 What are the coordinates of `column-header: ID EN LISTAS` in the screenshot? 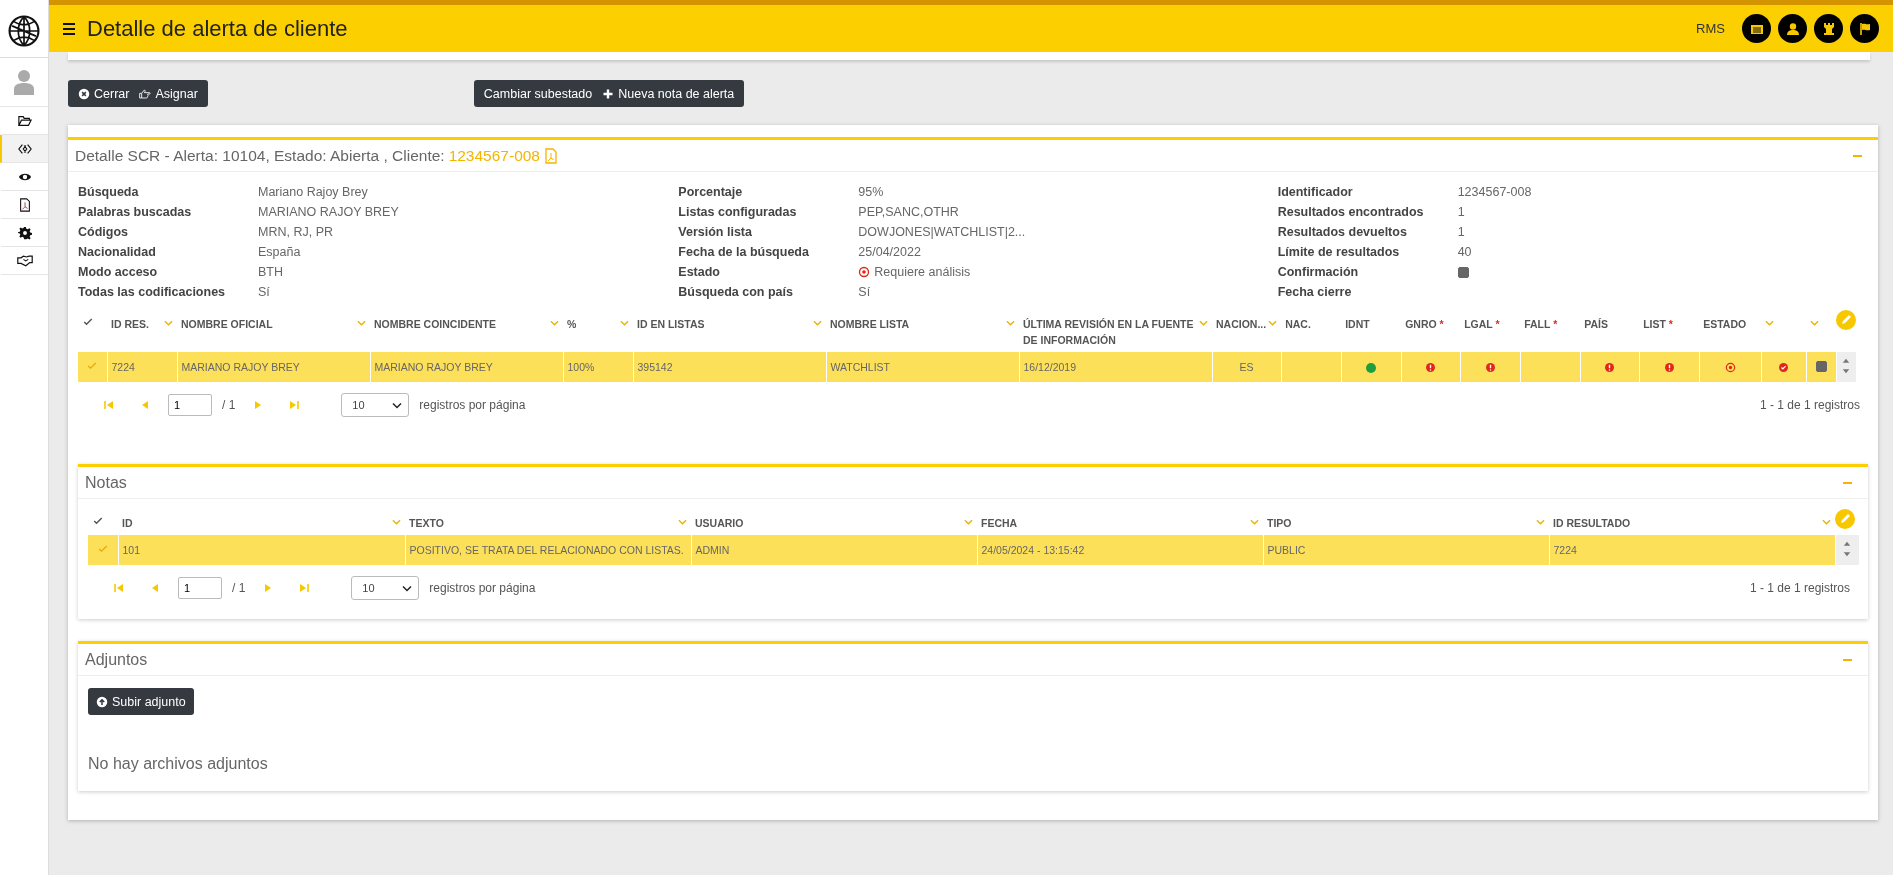 It's located at (671, 324).